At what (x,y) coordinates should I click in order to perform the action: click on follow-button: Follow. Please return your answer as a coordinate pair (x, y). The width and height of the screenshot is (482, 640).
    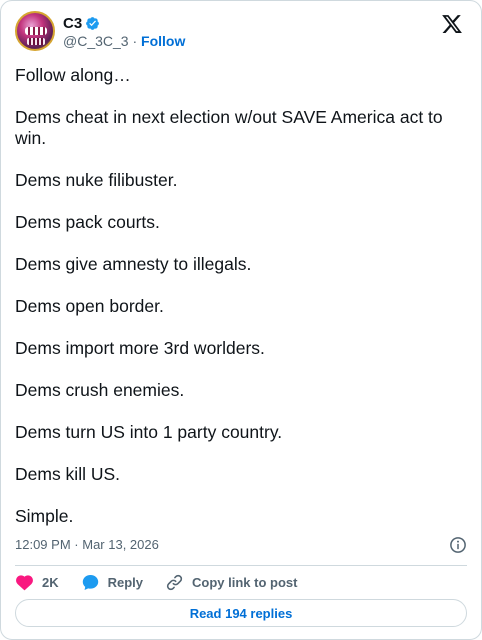
    Looking at the image, I should click on (163, 41).